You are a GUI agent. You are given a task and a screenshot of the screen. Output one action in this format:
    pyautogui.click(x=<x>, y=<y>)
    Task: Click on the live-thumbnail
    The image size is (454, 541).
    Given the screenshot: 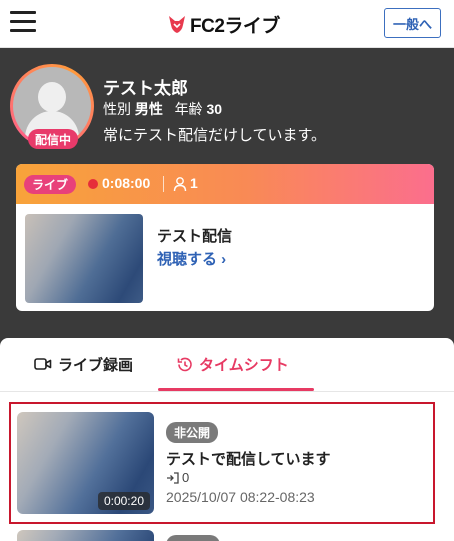 What is the action you would take?
    pyautogui.click(x=84, y=258)
    